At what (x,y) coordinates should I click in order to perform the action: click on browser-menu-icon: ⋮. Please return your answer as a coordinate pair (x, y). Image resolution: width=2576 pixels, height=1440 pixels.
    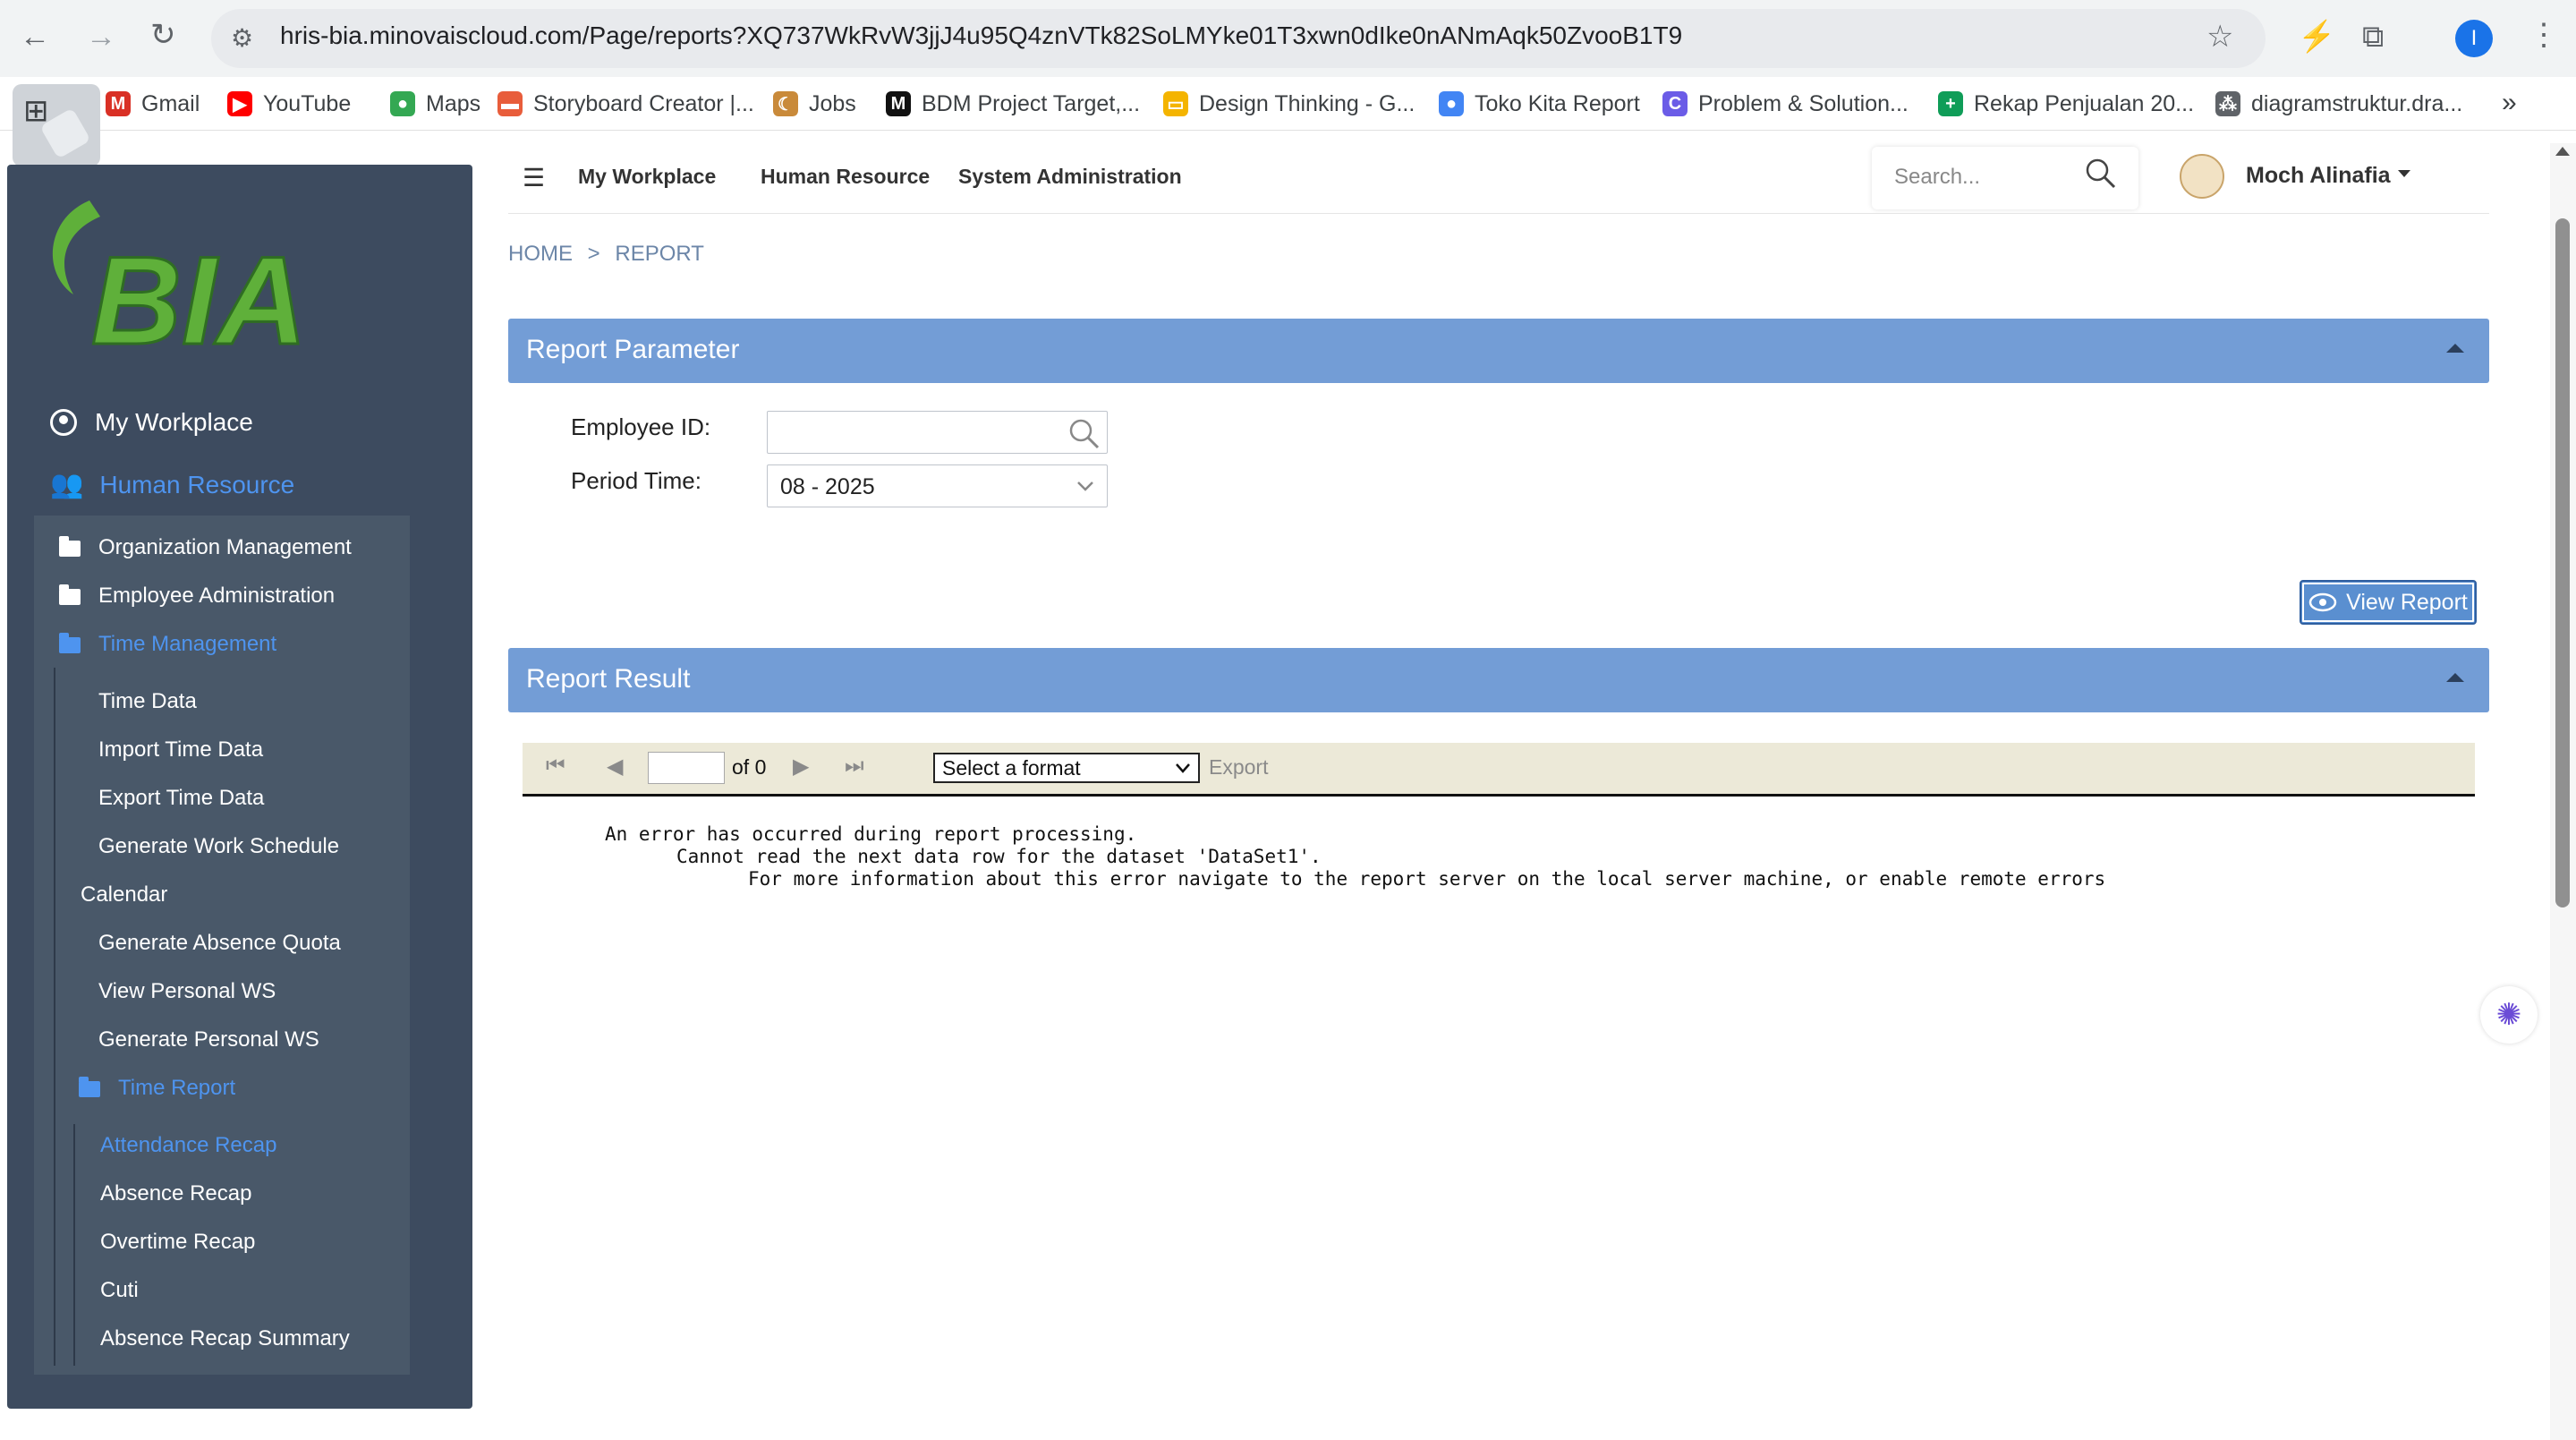
    Looking at the image, I should click on (2544, 35).